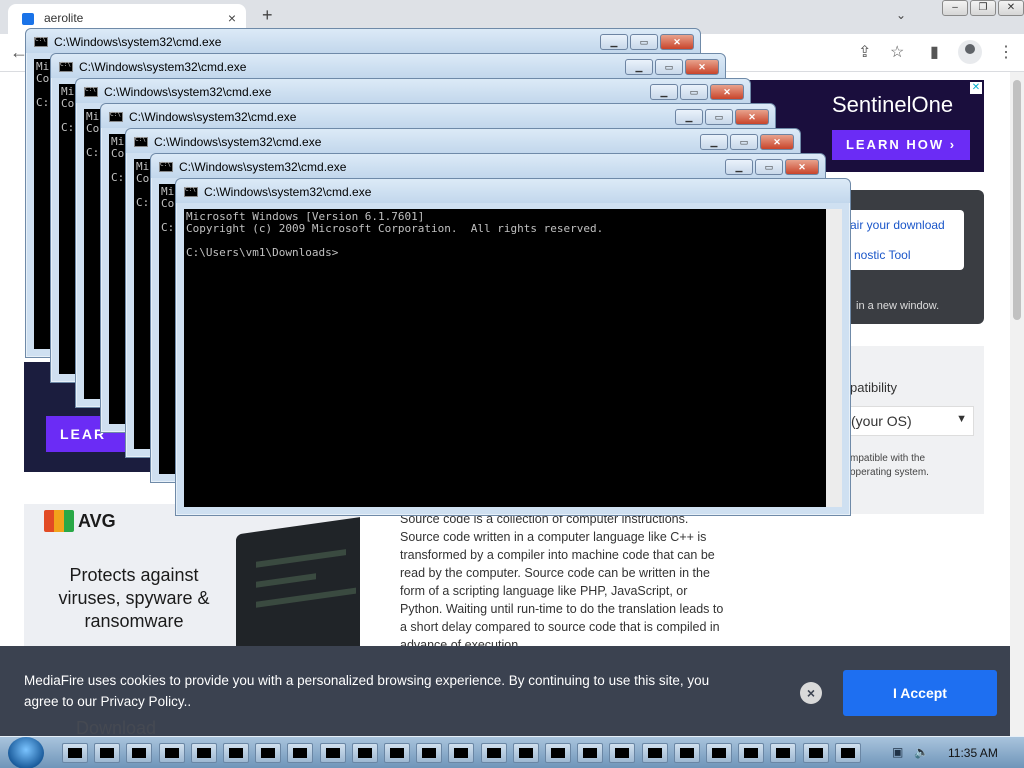  What do you see at coordinates (1006, 52) in the screenshot?
I see `menu-kebab-icon: ⋮` at bounding box center [1006, 52].